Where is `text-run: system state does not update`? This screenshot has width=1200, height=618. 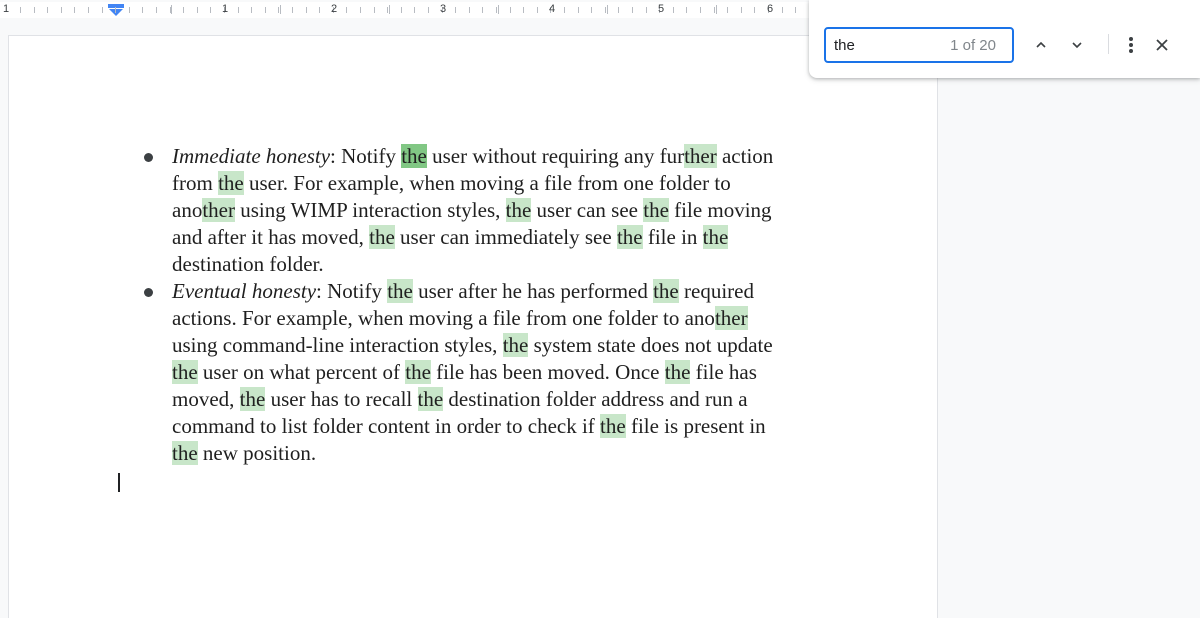
text-run: system state does not update is located at coordinates (650, 345).